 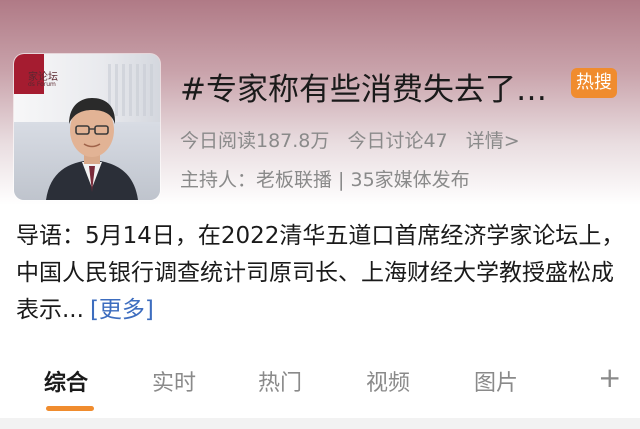 What do you see at coordinates (388, 381) in the screenshot?
I see `tab-video: 视频` at bounding box center [388, 381].